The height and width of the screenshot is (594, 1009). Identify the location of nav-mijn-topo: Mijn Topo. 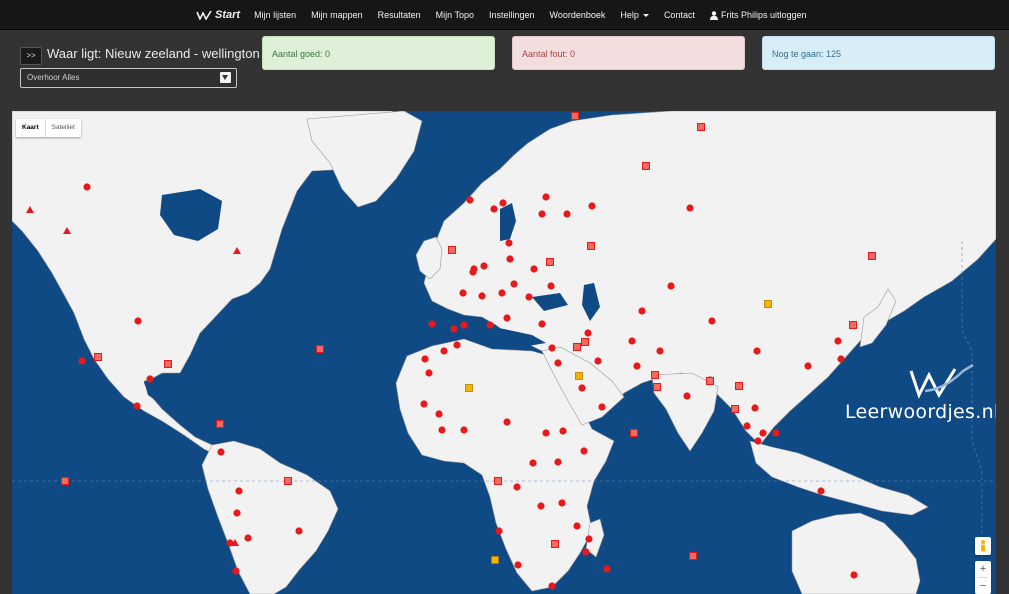
(455, 15).